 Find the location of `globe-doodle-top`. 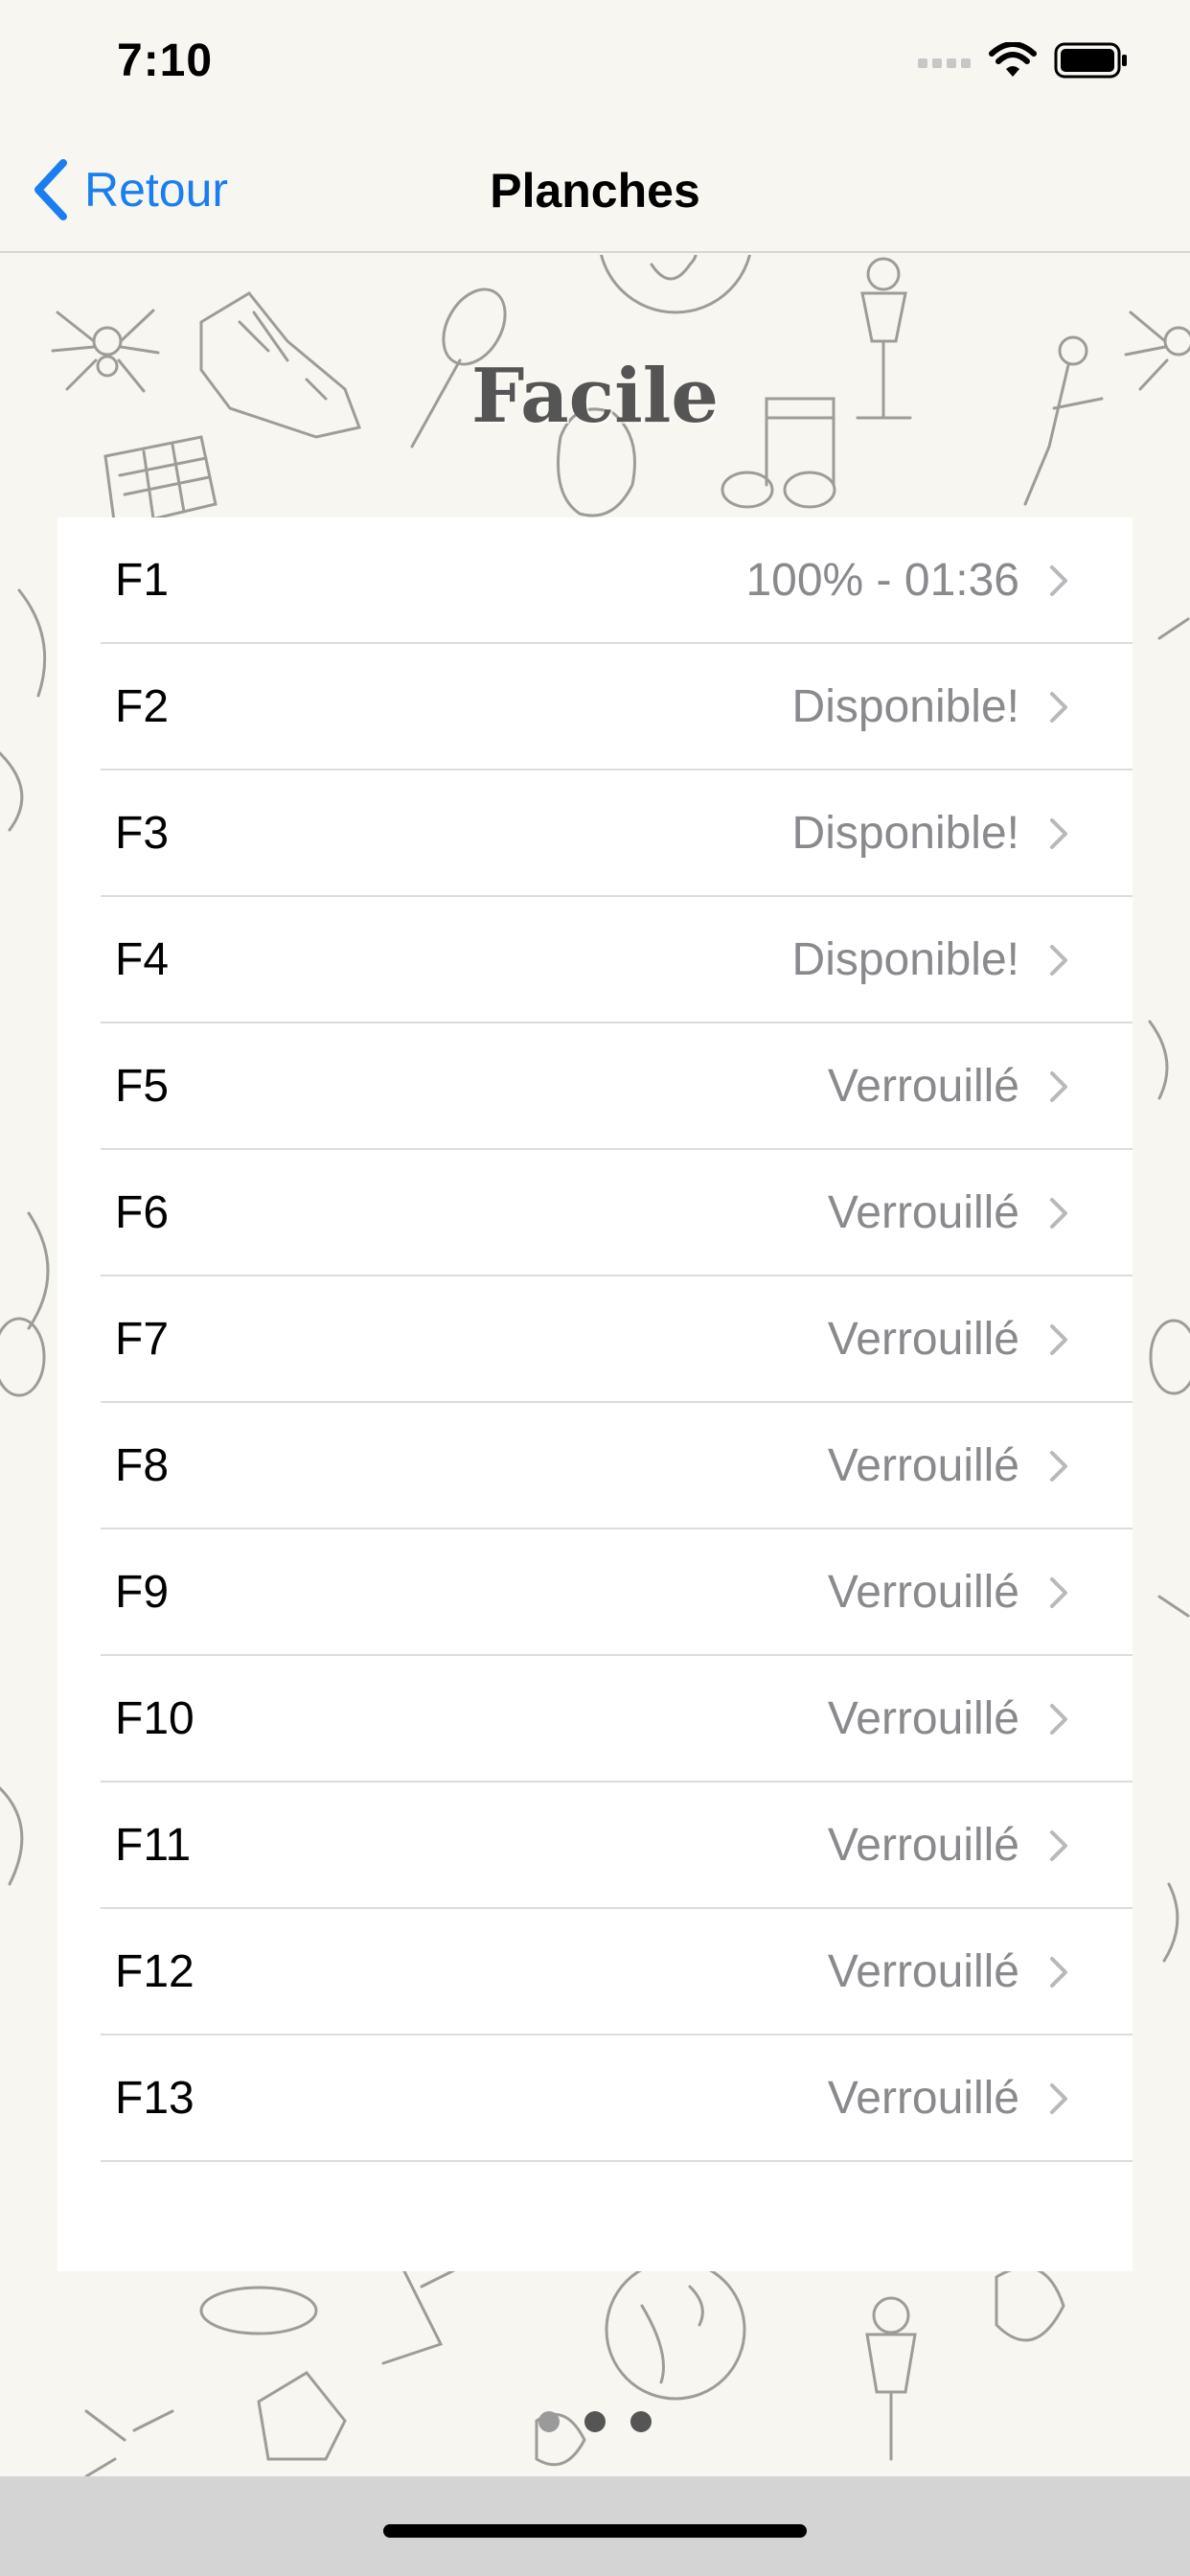

globe-doodle-top is located at coordinates (676, 284).